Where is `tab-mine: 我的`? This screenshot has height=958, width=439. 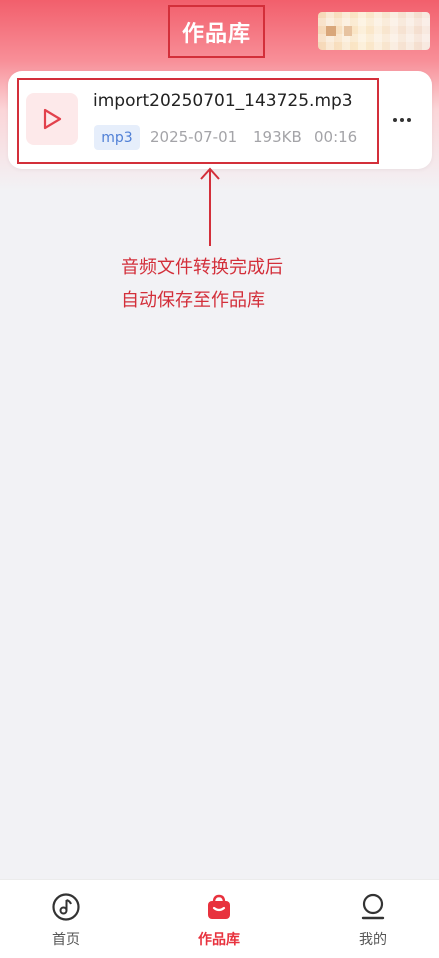 tab-mine: 我的 is located at coordinates (373, 919).